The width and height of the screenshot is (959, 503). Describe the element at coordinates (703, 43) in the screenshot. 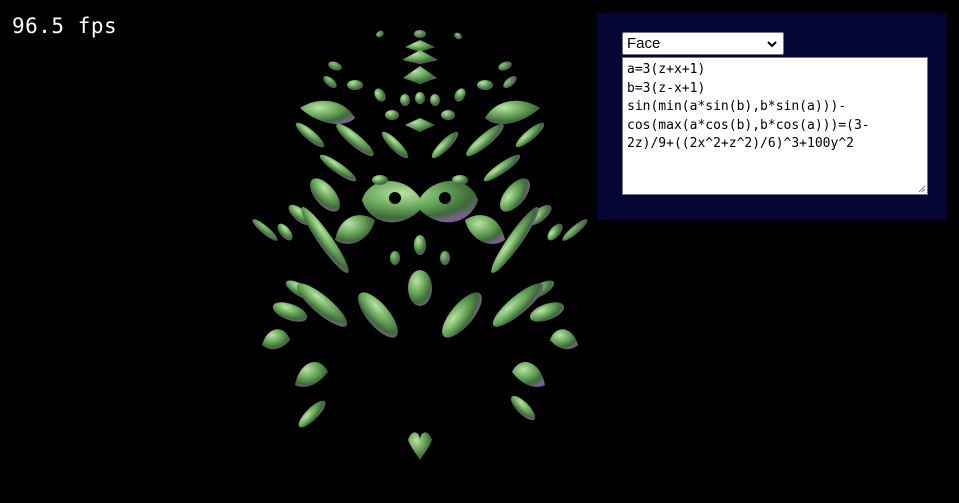

I see `preset-dropdown: Face` at that location.